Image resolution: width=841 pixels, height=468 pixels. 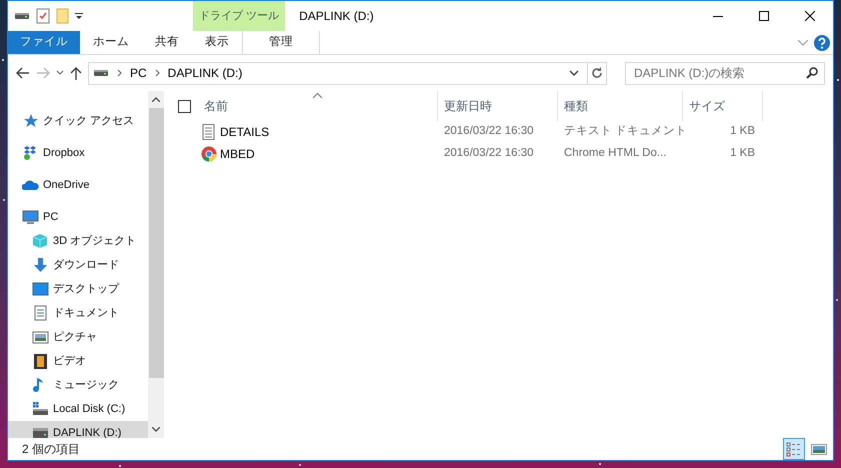 I want to click on details-view-button, so click(x=794, y=449).